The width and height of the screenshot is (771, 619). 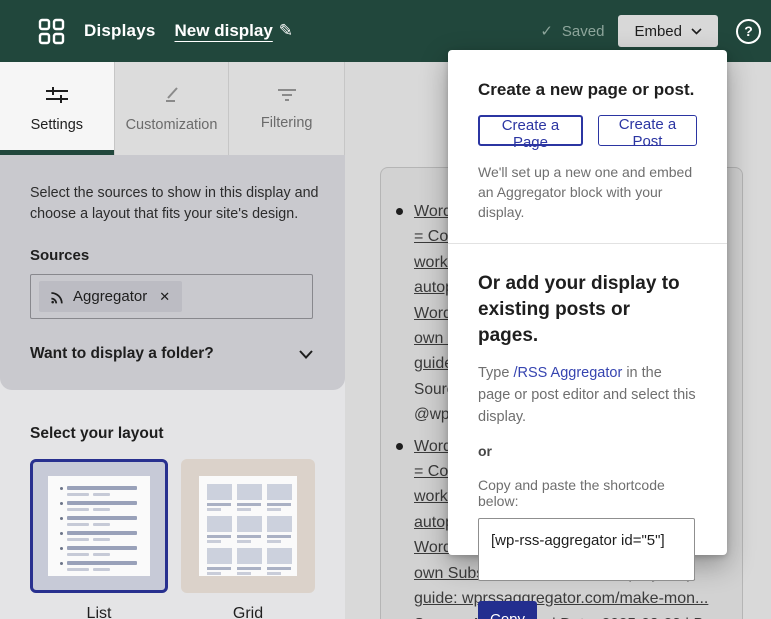 I want to click on sources-input: Aggregator ✕, so click(x=171, y=296).